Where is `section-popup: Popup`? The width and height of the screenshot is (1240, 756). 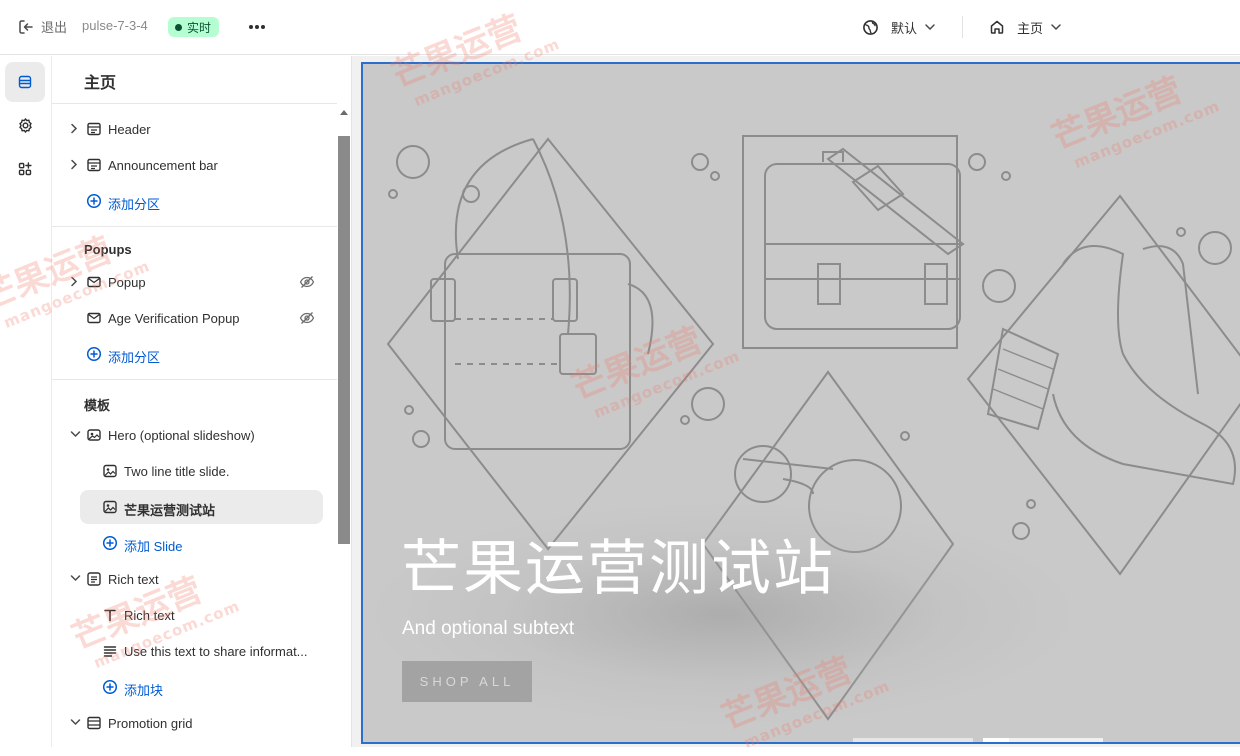 section-popup: Popup is located at coordinates (194, 282).